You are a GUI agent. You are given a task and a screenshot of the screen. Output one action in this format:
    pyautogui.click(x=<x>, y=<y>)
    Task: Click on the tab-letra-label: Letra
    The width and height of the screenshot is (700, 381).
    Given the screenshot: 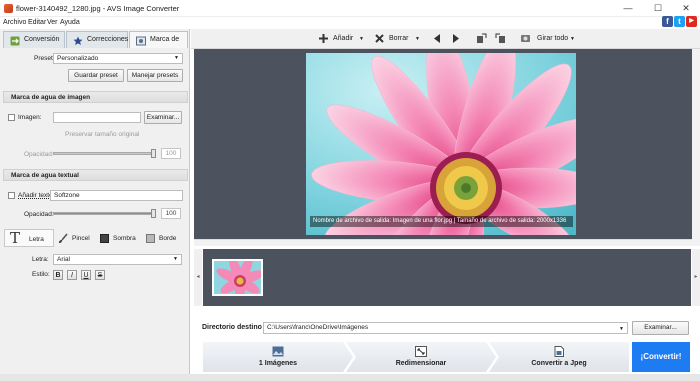 What is the action you would take?
    pyautogui.click(x=36, y=239)
    